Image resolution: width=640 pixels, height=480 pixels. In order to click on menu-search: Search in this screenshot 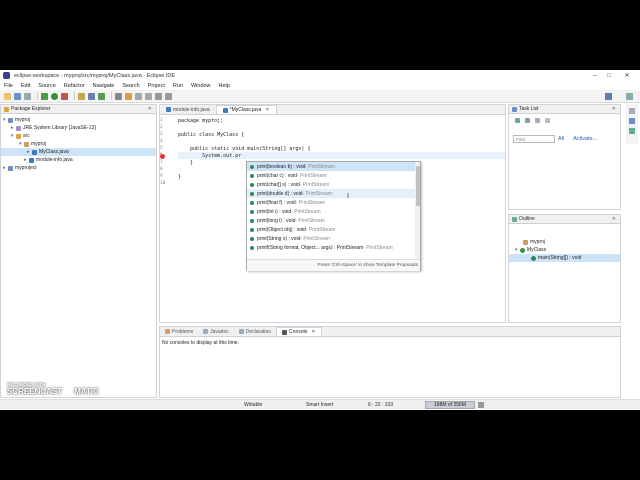, I will do `click(130, 86)`.